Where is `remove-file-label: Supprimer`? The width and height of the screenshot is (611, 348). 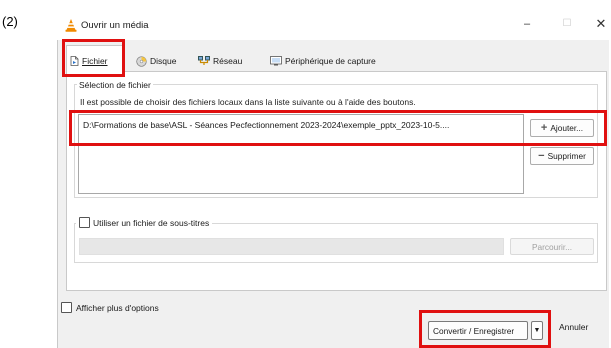
remove-file-label: Supprimer is located at coordinates (566, 156).